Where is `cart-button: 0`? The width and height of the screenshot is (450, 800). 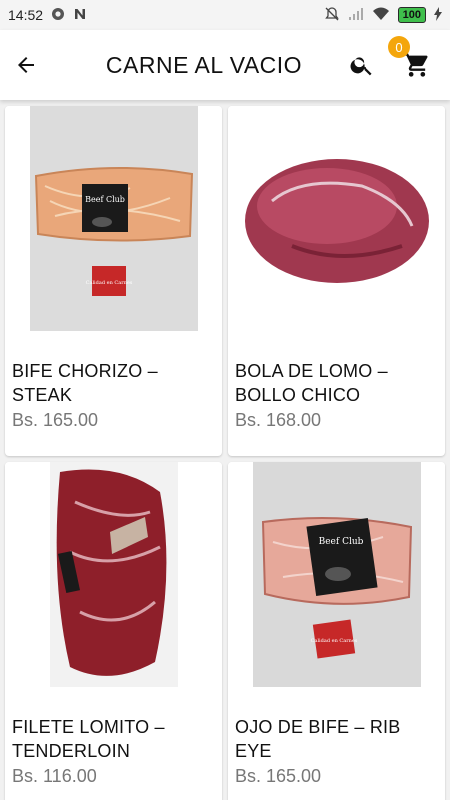 cart-button: 0 is located at coordinates (410, 58).